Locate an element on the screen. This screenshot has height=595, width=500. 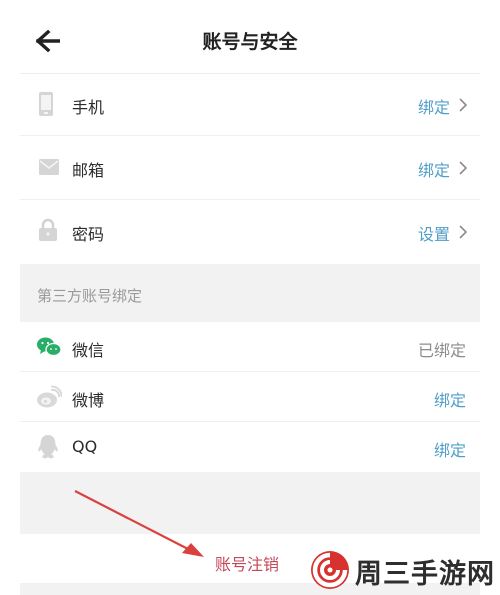
email-label: 邮箱 is located at coordinates (88, 170).